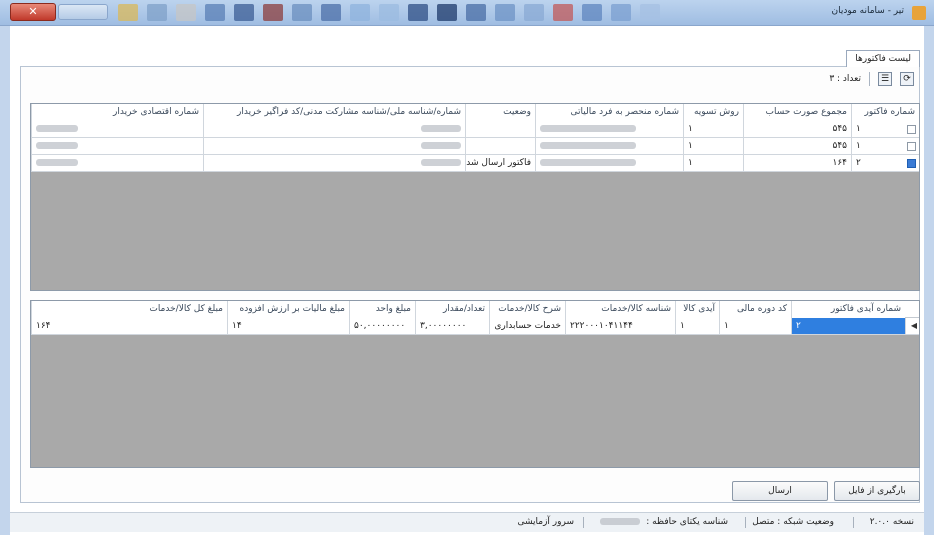 The height and width of the screenshot is (535, 934). What do you see at coordinates (885, 79) in the screenshot?
I see `list-icon: ☰` at bounding box center [885, 79].